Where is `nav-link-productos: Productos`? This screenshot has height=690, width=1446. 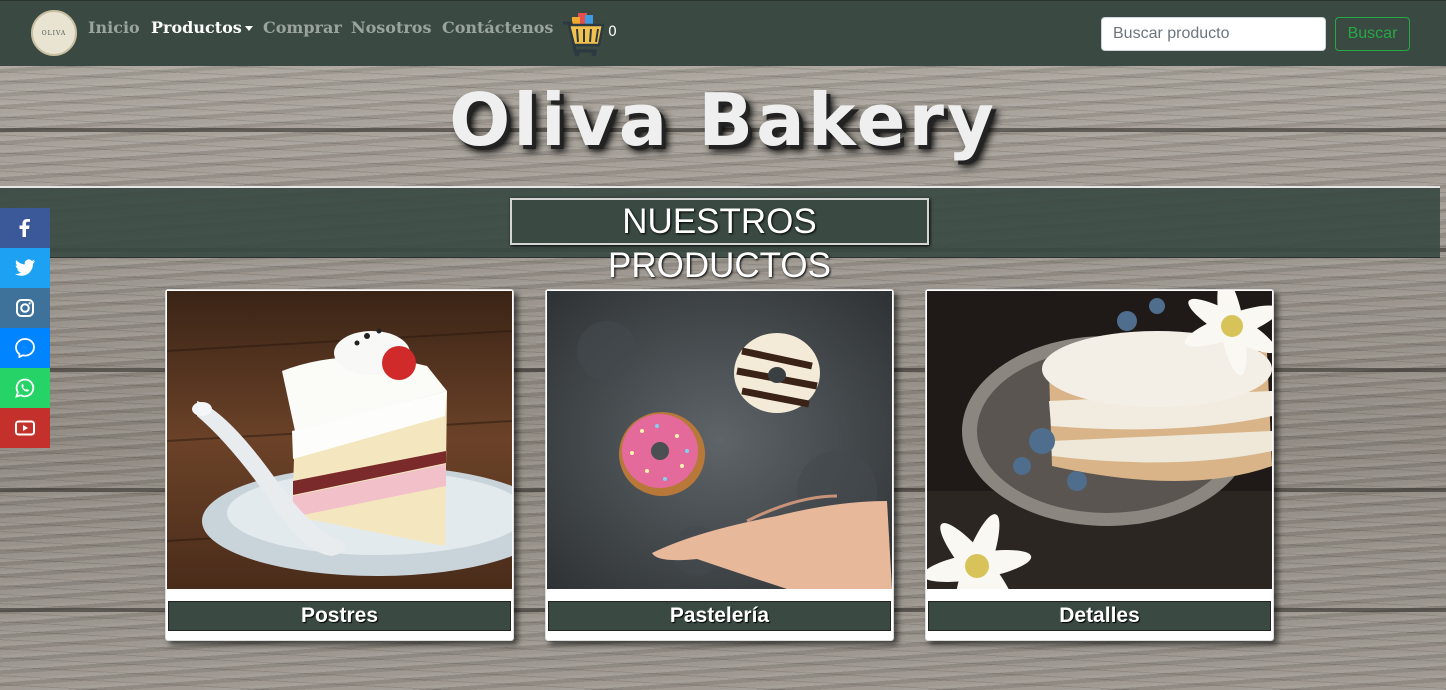
nav-link-productos: Productos is located at coordinates (202, 27).